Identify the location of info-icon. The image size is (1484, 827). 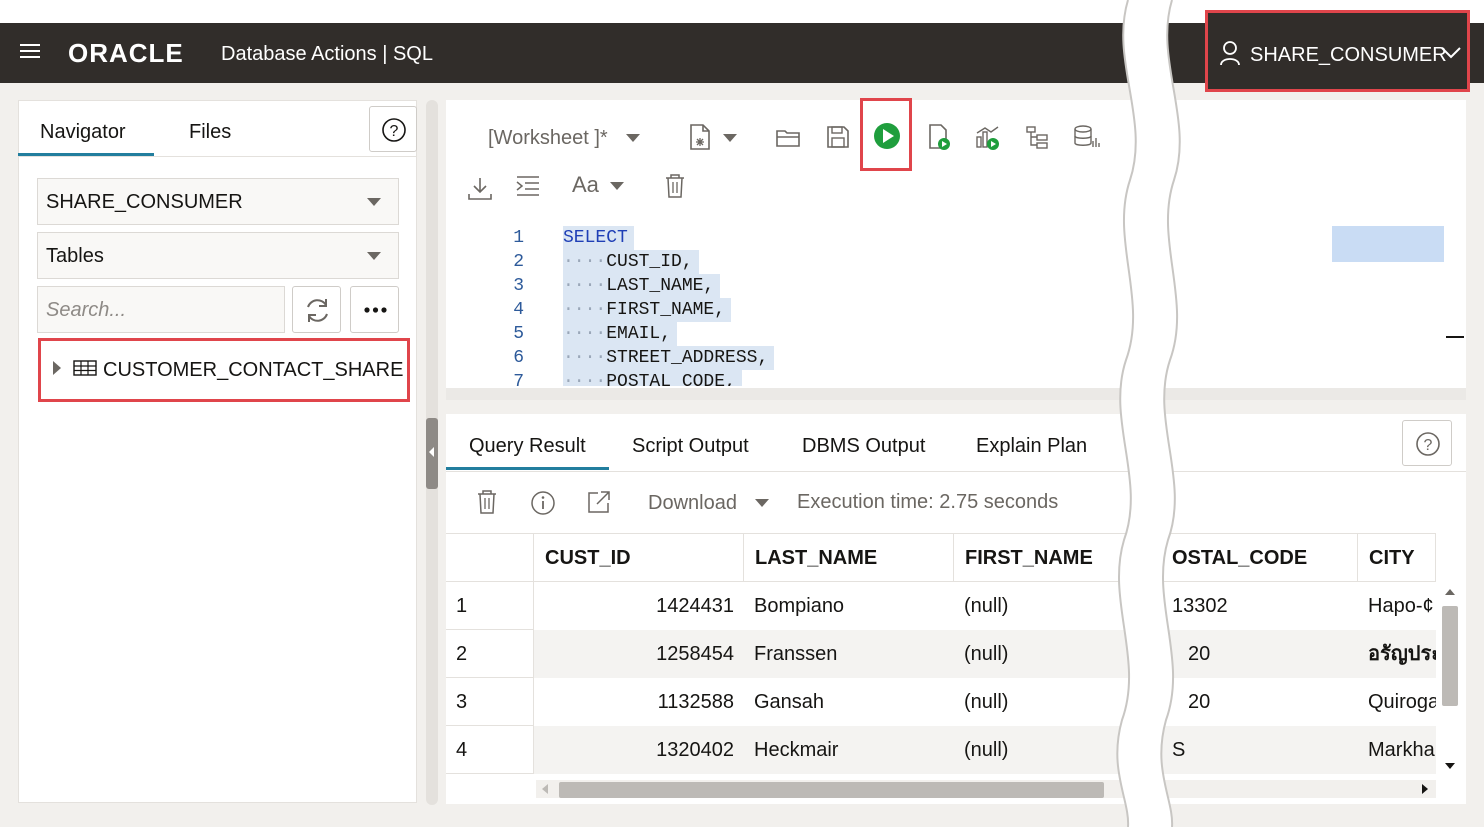
(543, 503).